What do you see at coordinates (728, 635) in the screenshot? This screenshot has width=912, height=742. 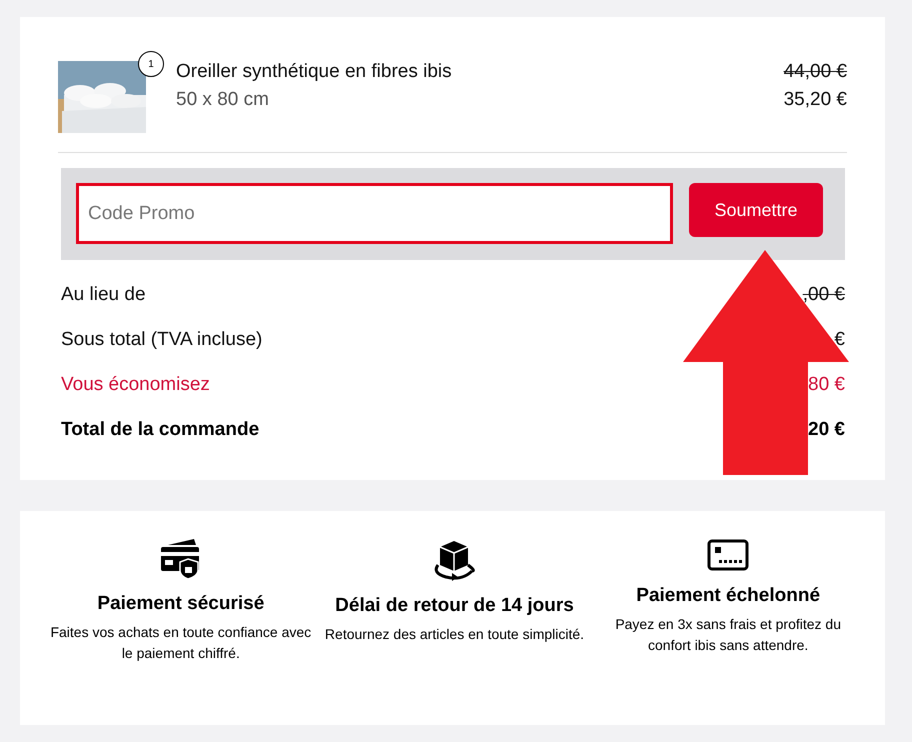 I see `feature-description: Payez en 3x sans frais et profitez du confort ibis sans attendre.` at bounding box center [728, 635].